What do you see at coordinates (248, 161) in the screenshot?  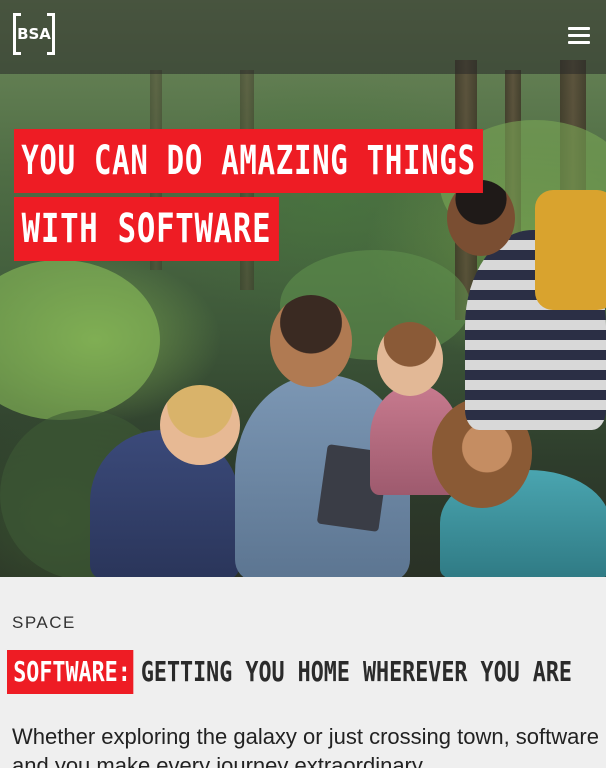 I see `hero-headline-line-1: YOU CAN DO AMAZING THINGS` at bounding box center [248, 161].